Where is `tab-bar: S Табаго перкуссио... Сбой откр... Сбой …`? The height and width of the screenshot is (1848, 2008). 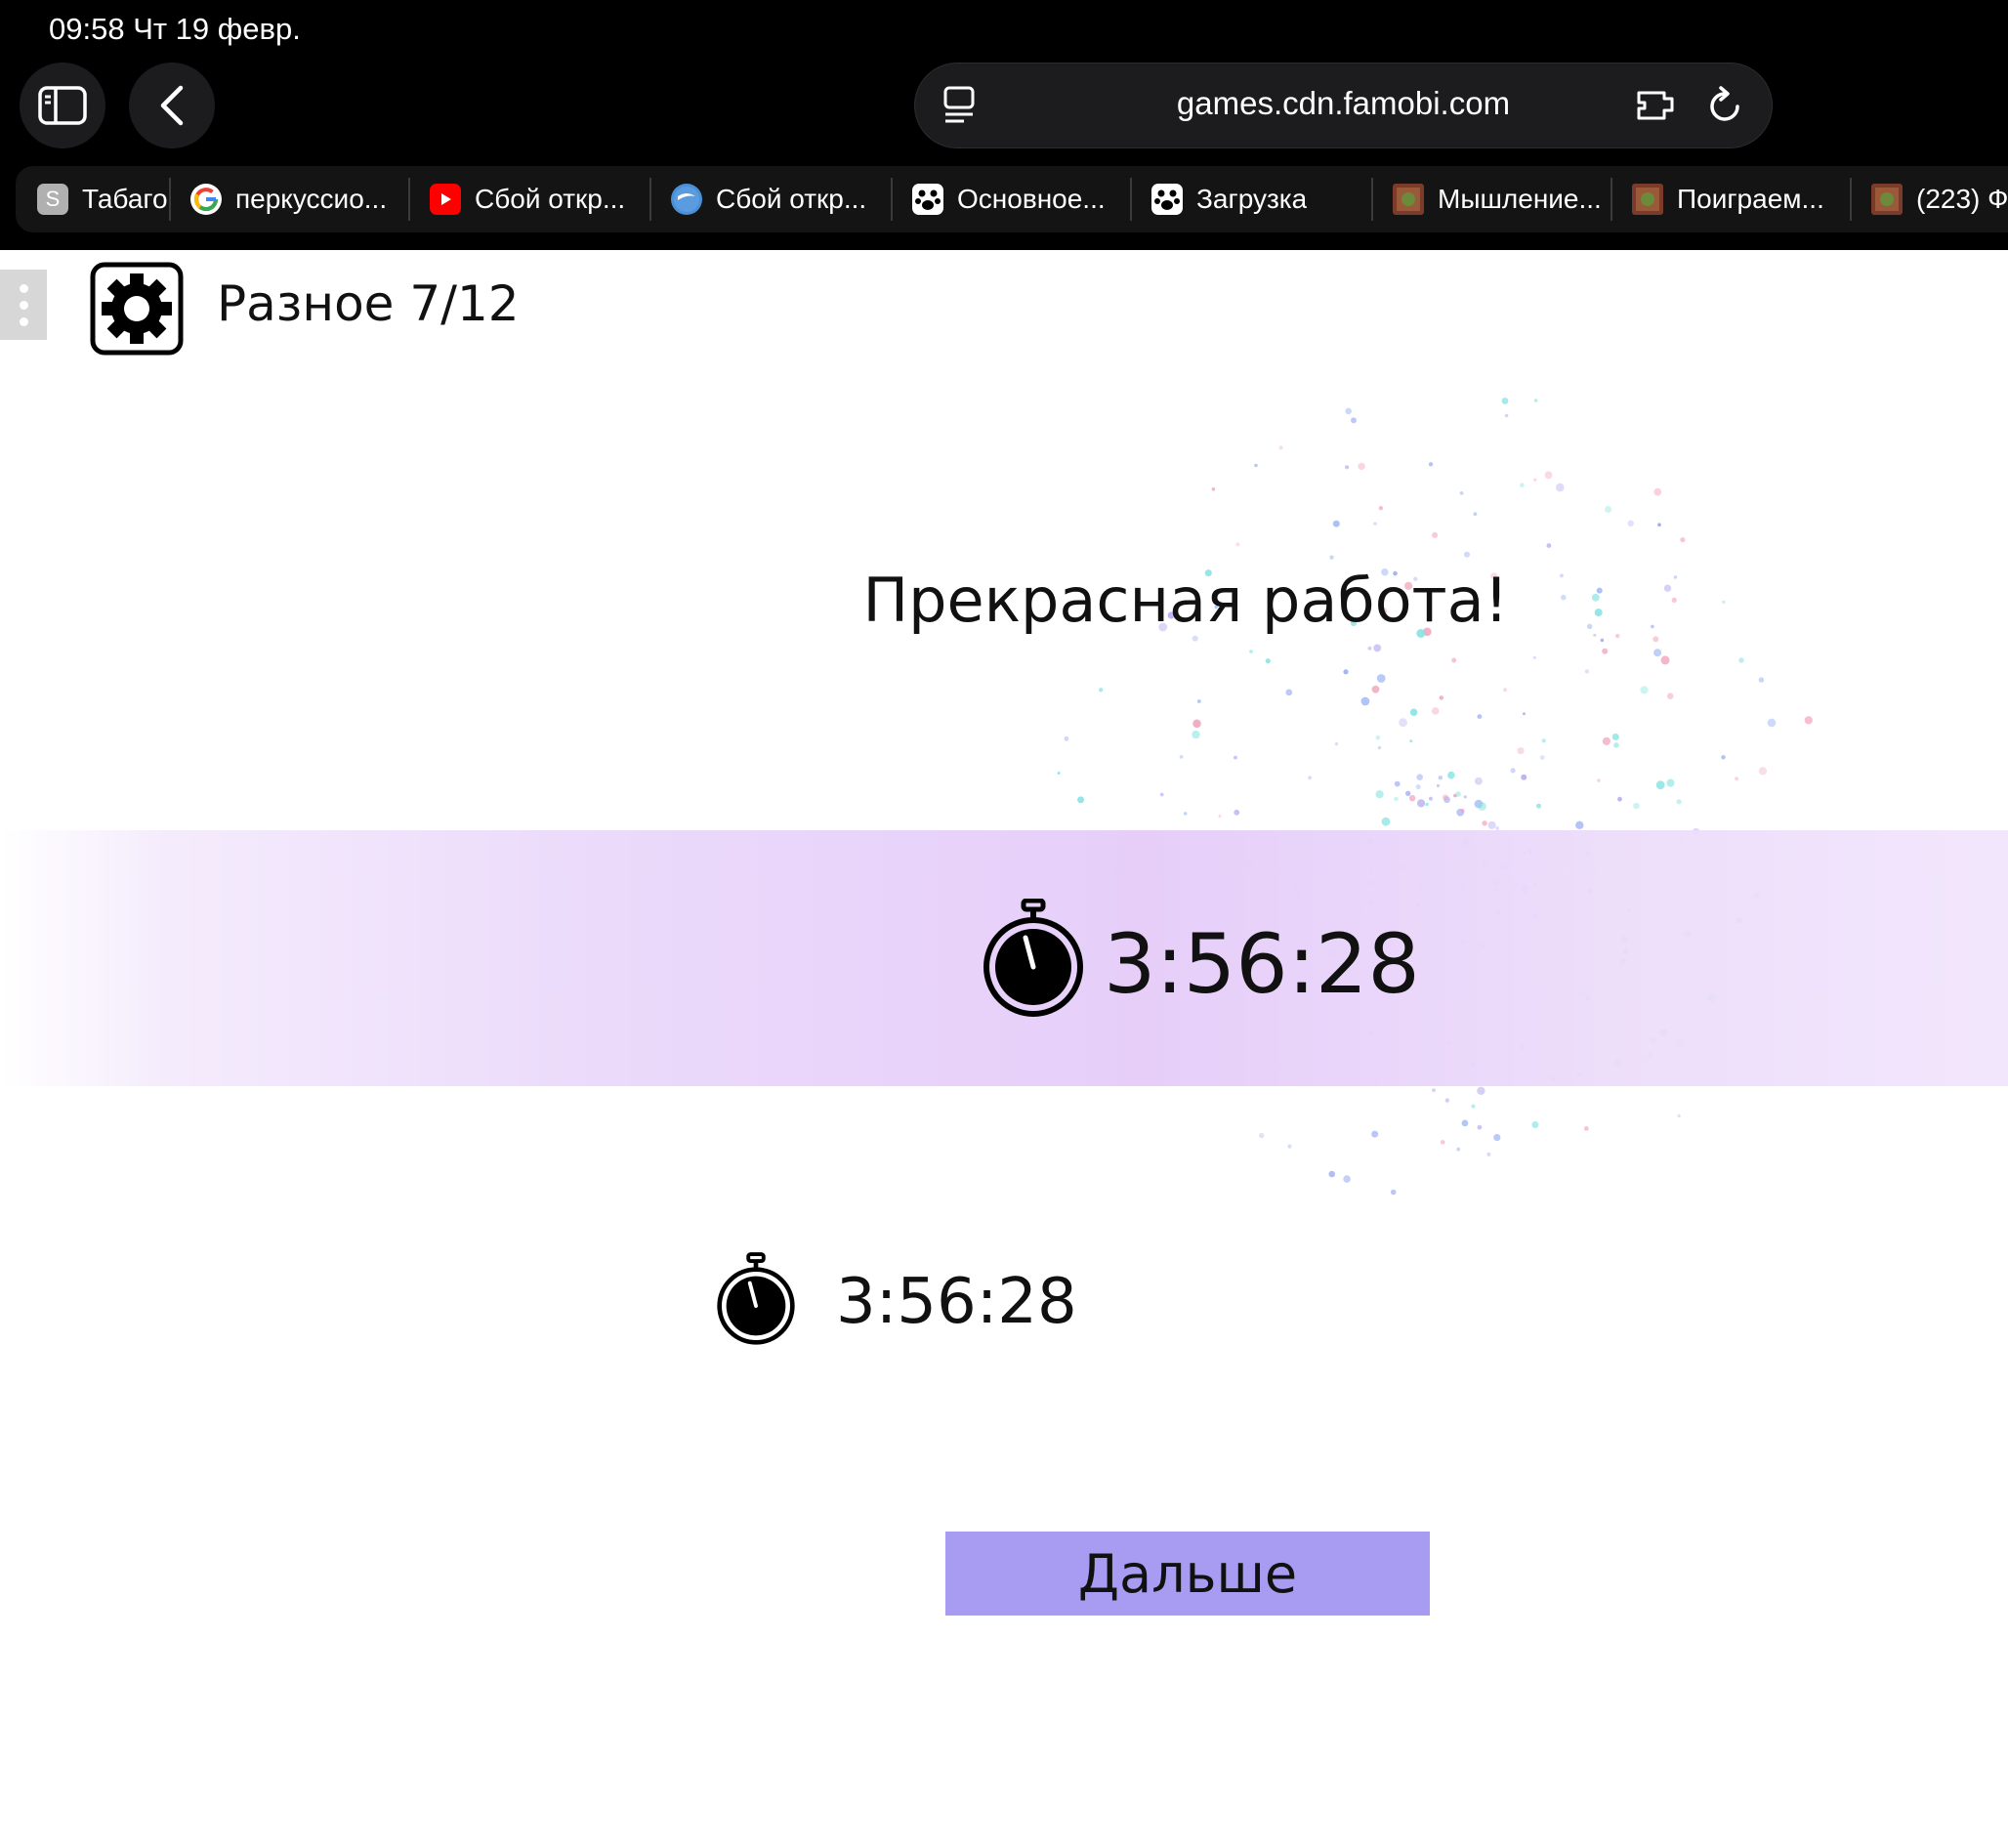 tab-bar: S Табаго перкуссио... Сбой откр... Сбой … is located at coordinates (1012, 199).